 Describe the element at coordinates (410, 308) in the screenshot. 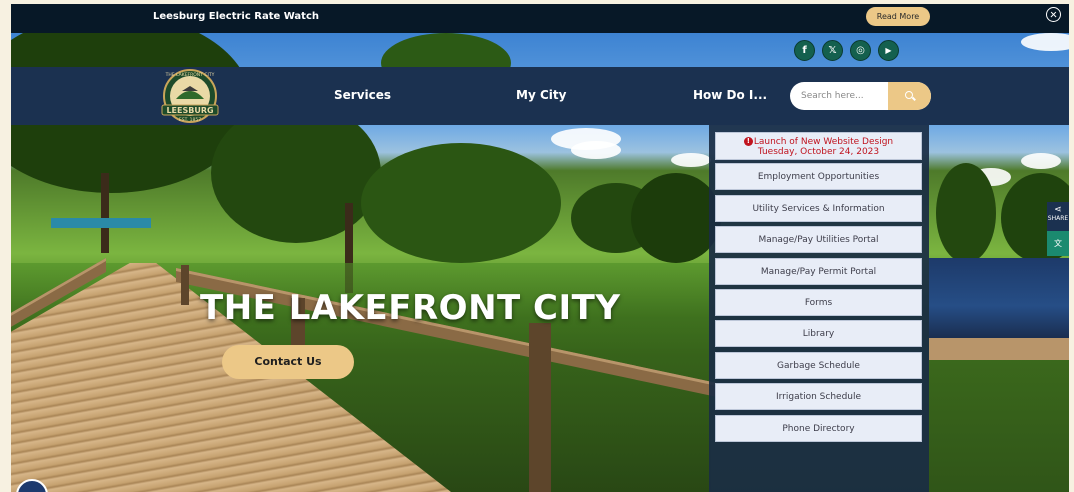

I see `hero-title: THE LAKEFRONT CITY` at that location.